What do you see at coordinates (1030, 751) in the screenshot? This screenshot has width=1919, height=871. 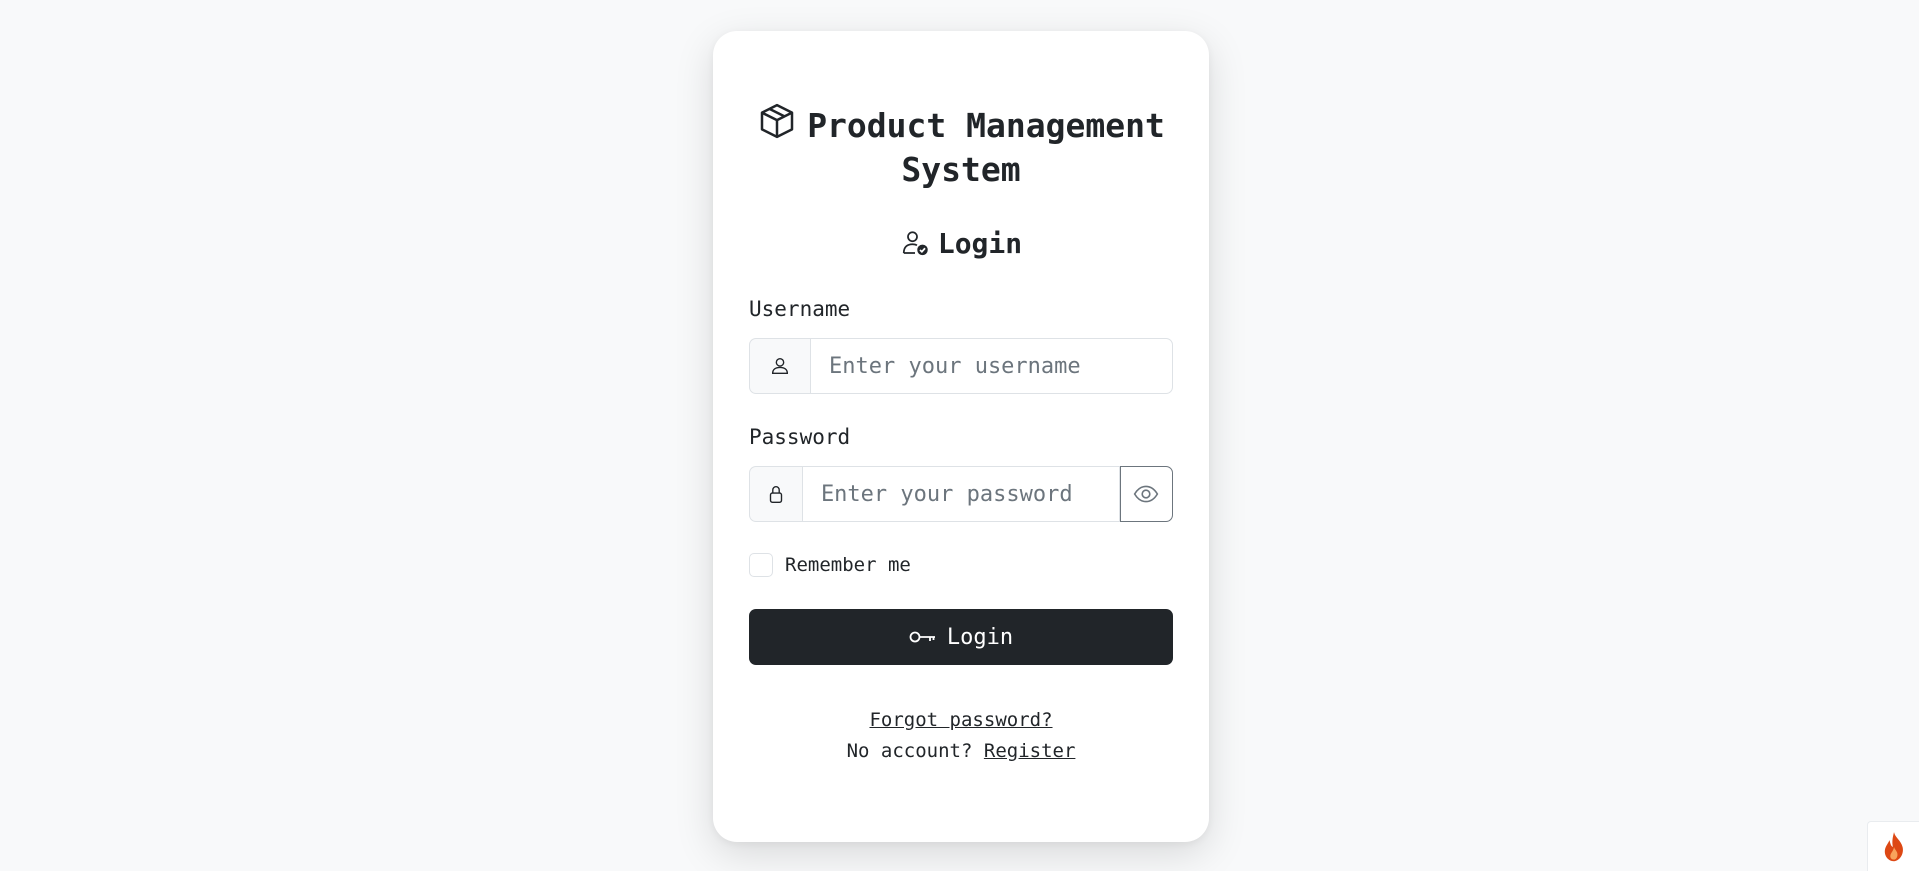 I see `register-link: Register` at bounding box center [1030, 751].